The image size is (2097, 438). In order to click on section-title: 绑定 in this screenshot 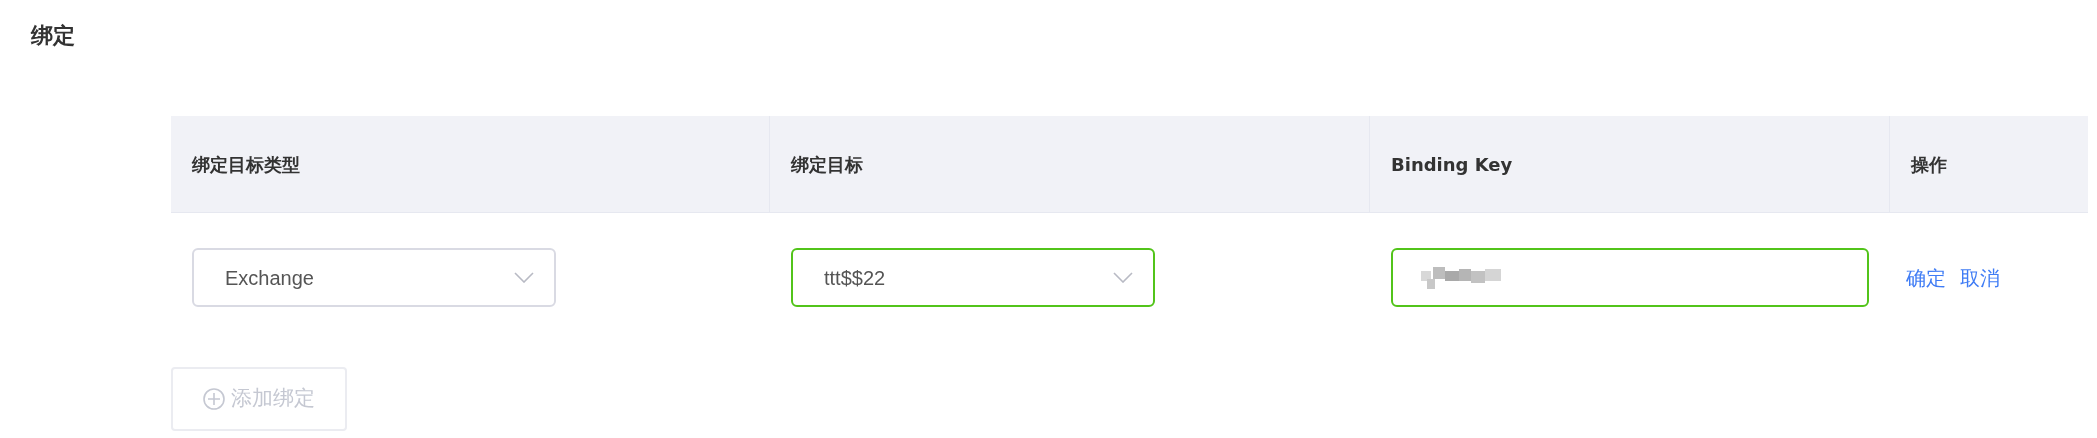, I will do `click(53, 36)`.